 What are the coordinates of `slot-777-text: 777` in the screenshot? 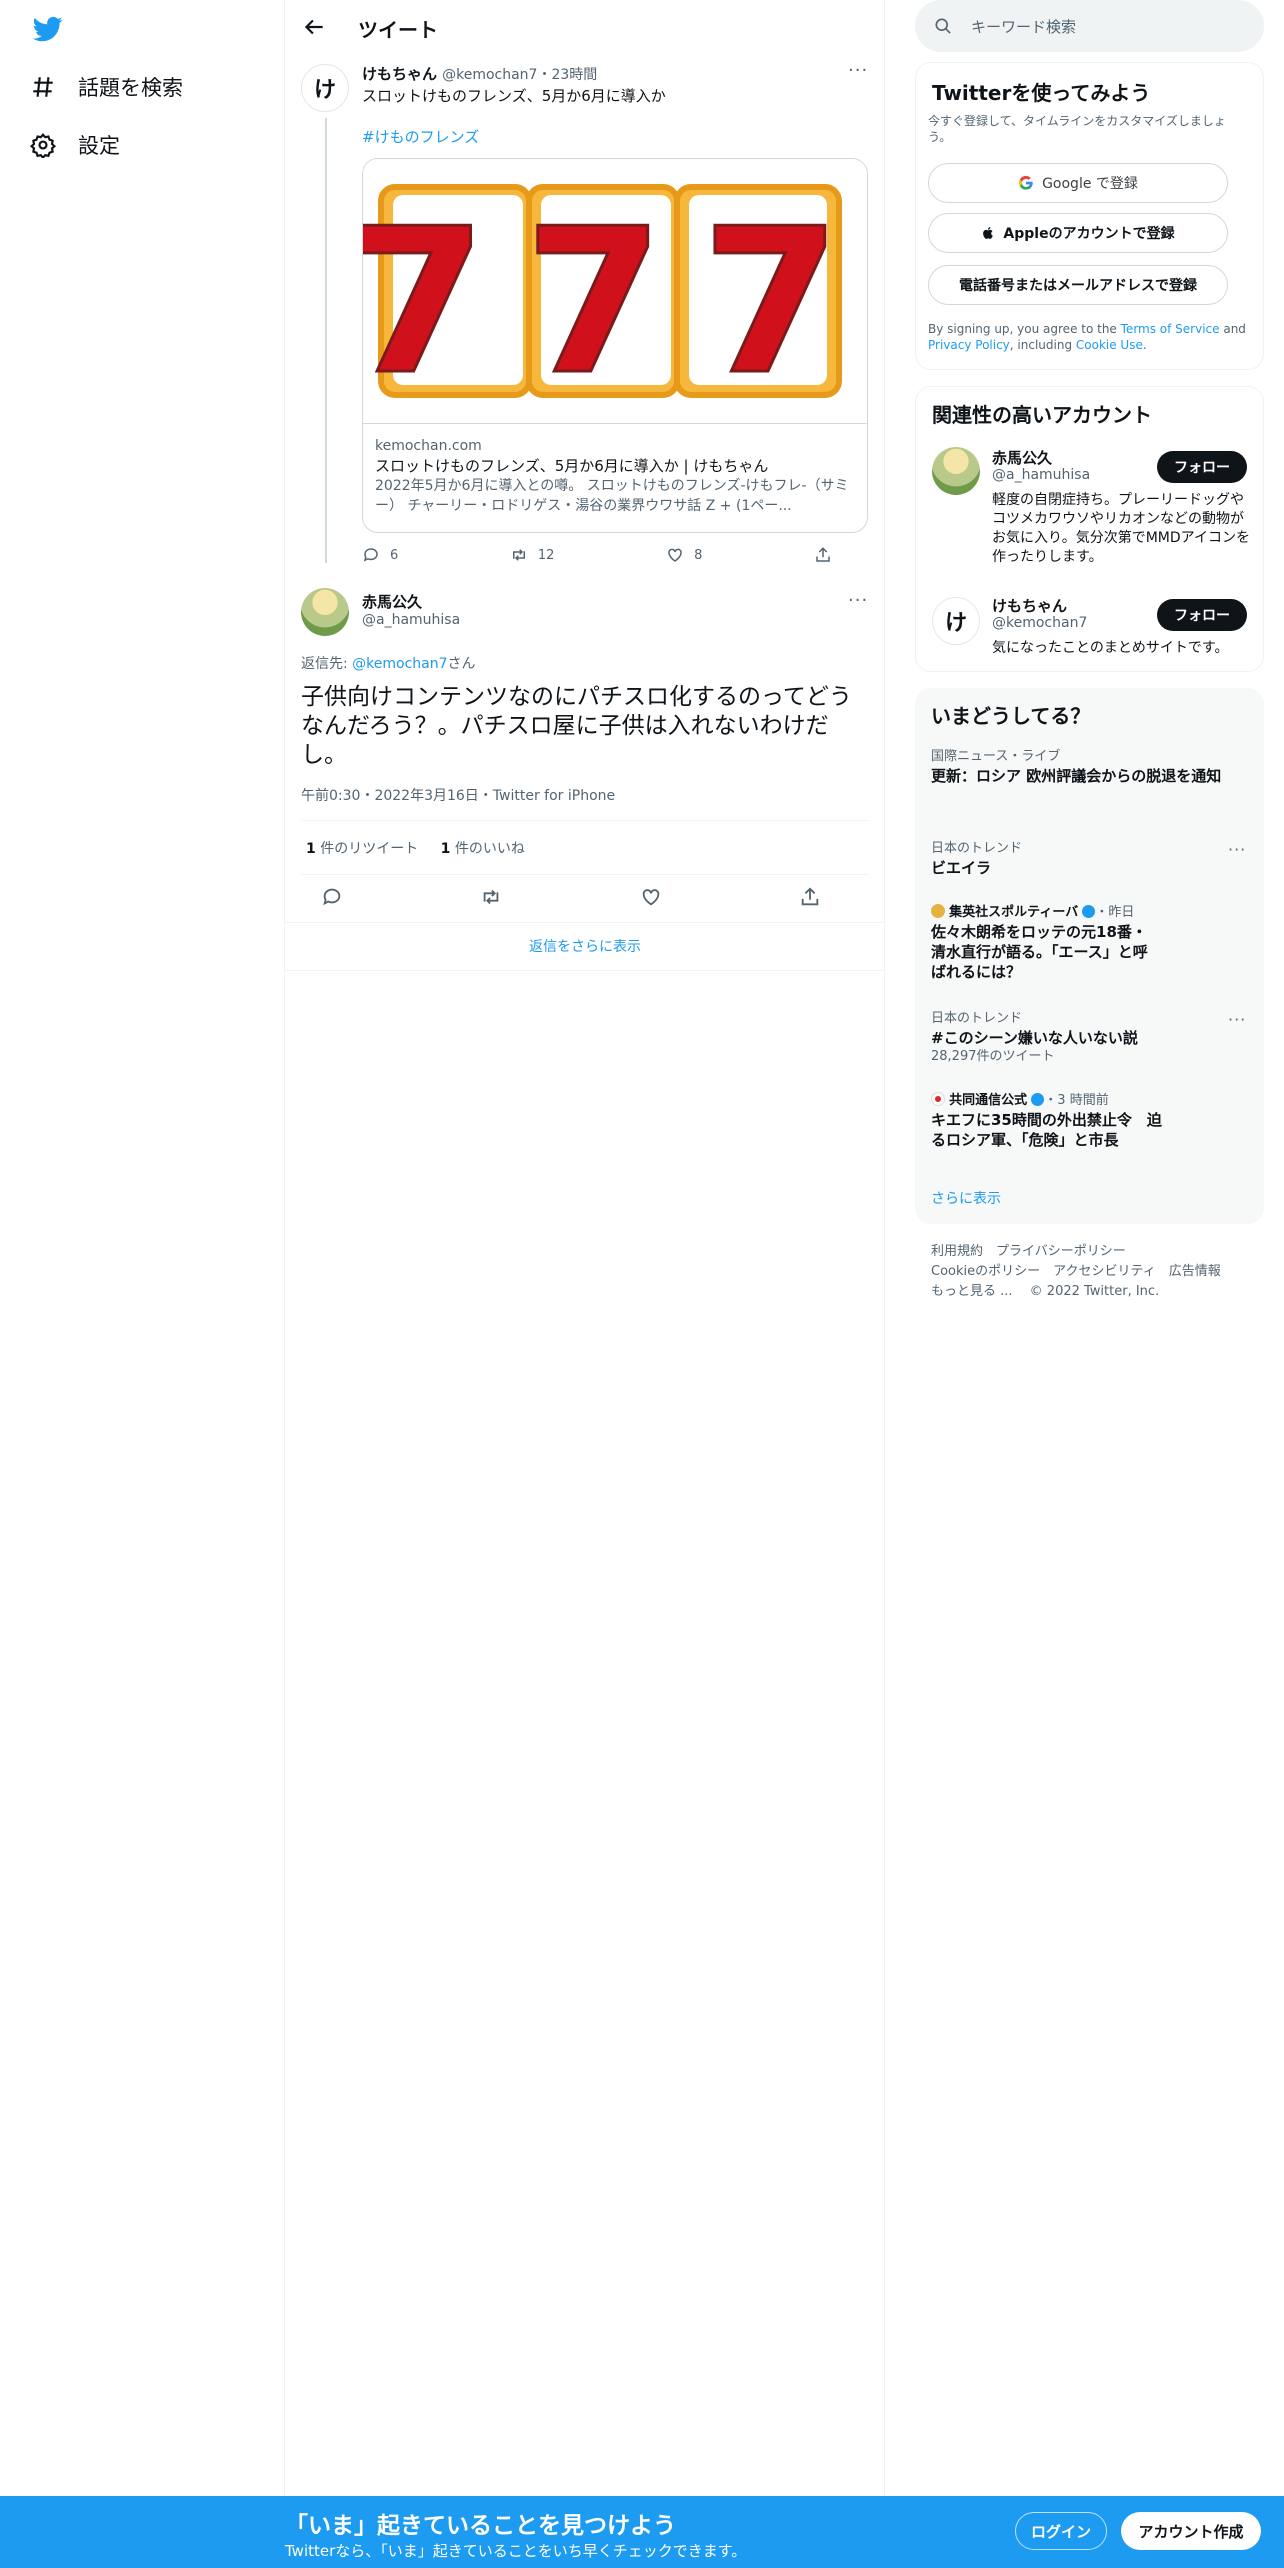 It's located at (615, 302).